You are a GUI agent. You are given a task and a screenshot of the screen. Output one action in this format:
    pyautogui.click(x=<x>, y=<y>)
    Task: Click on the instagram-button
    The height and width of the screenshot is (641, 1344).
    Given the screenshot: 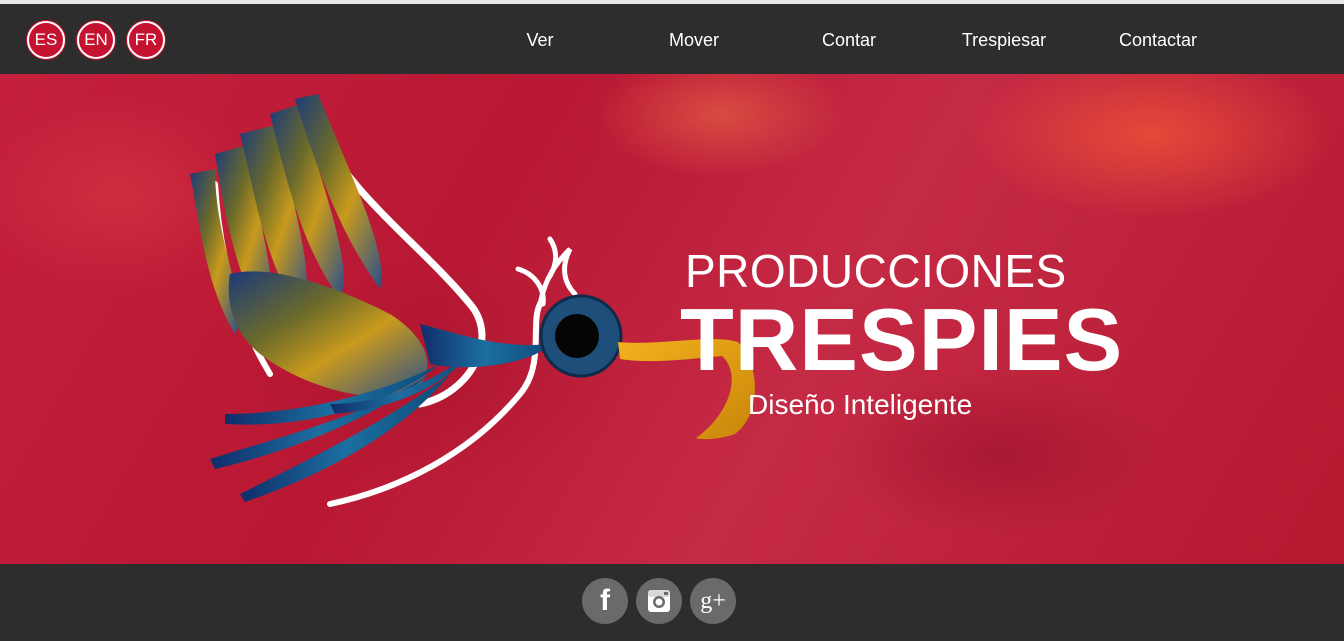 What is the action you would take?
    pyautogui.click(x=659, y=601)
    